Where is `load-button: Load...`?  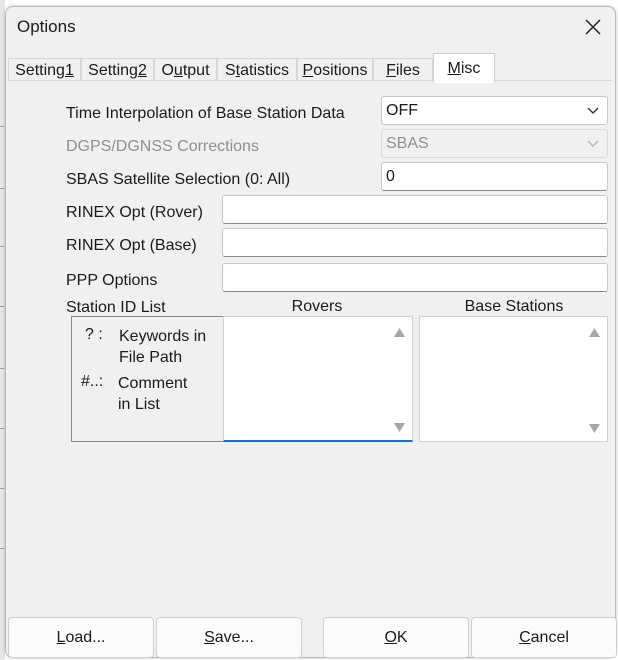 load-button: Load... is located at coordinates (81, 637).